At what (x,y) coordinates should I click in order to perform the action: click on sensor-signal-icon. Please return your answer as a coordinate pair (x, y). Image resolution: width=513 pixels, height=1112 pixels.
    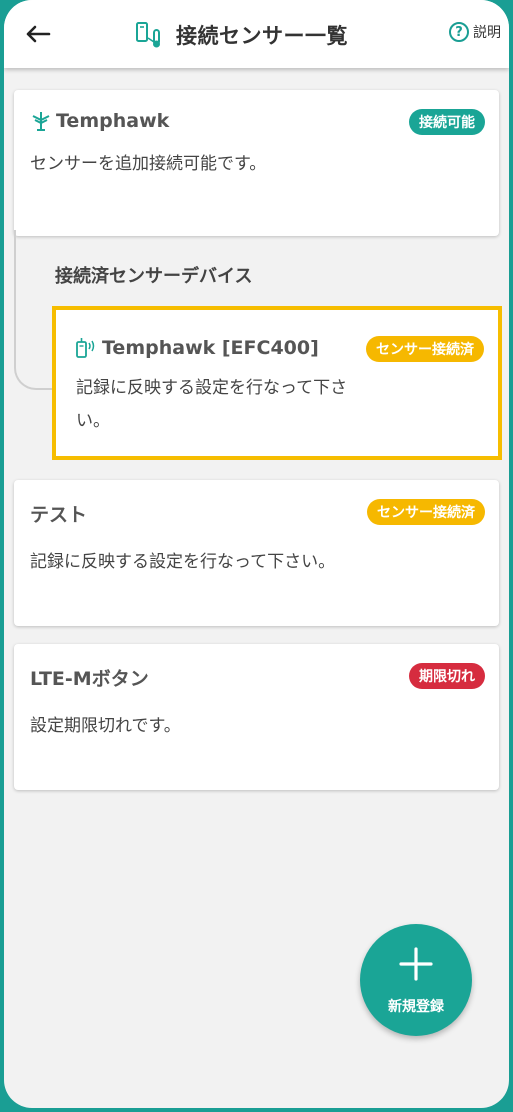
    Looking at the image, I should click on (85, 348).